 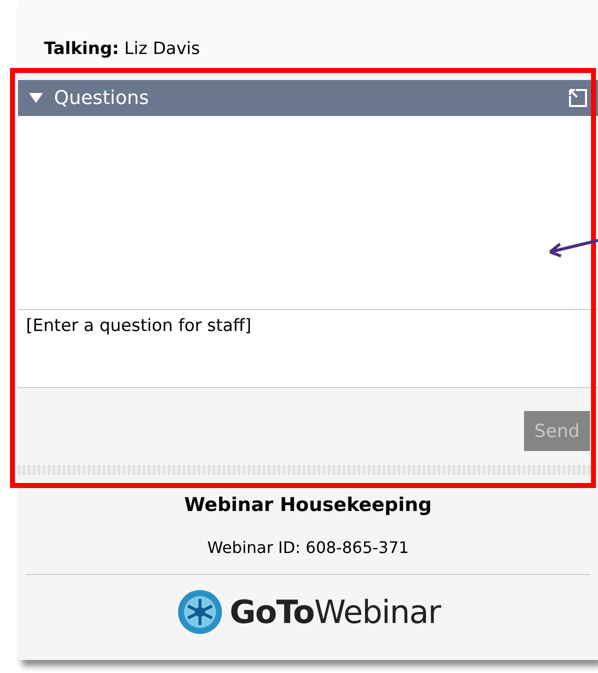 What do you see at coordinates (308, 547) in the screenshot?
I see `webinar-id: Webinar ID: 608-865-371` at bounding box center [308, 547].